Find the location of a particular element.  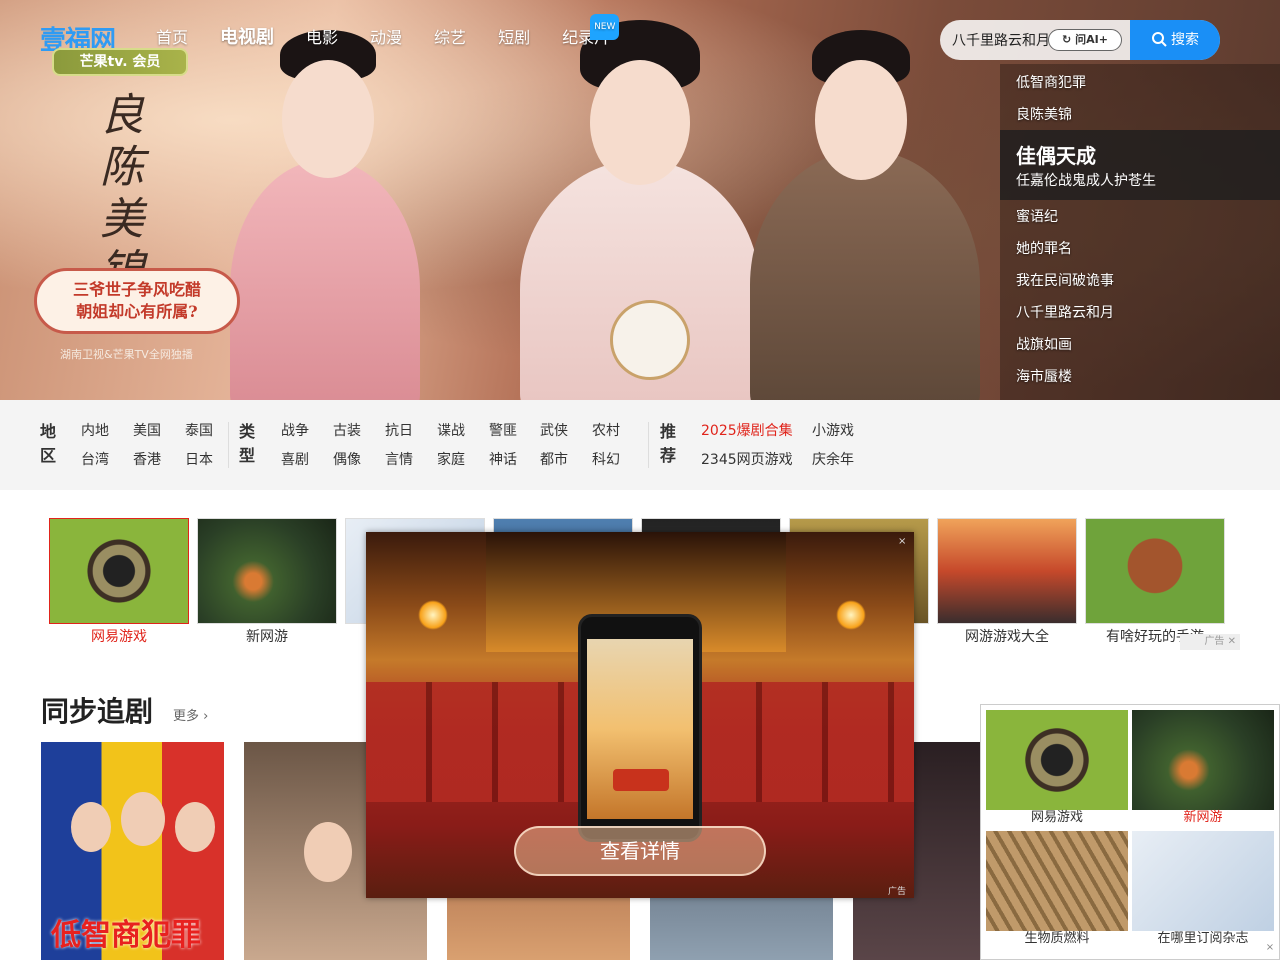

drama-item: 八千里路云和月 is located at coordinates (1065, 312).